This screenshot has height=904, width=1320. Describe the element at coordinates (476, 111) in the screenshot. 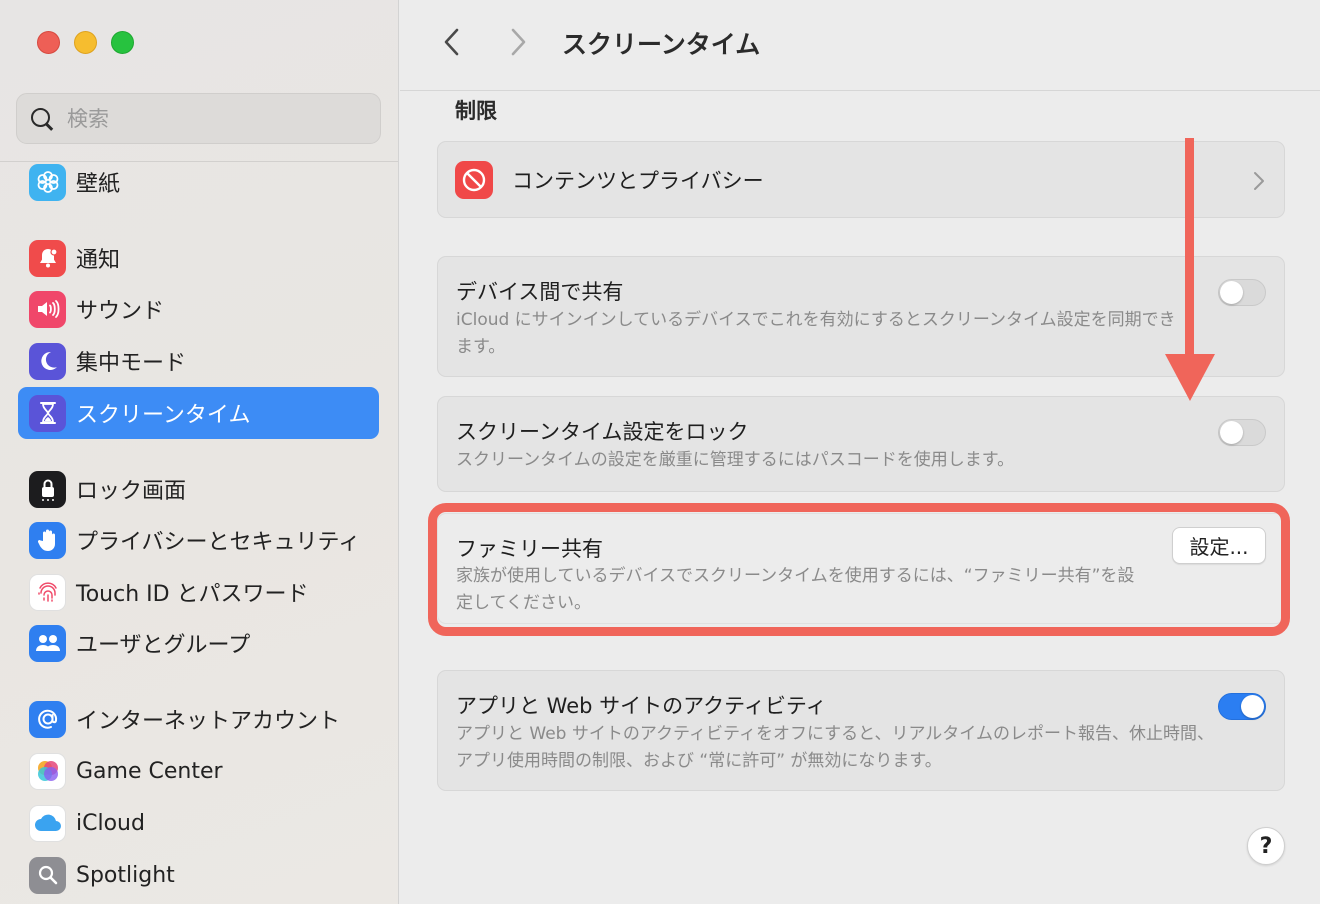

I see `section-title-restrictions: 制限` at that location.